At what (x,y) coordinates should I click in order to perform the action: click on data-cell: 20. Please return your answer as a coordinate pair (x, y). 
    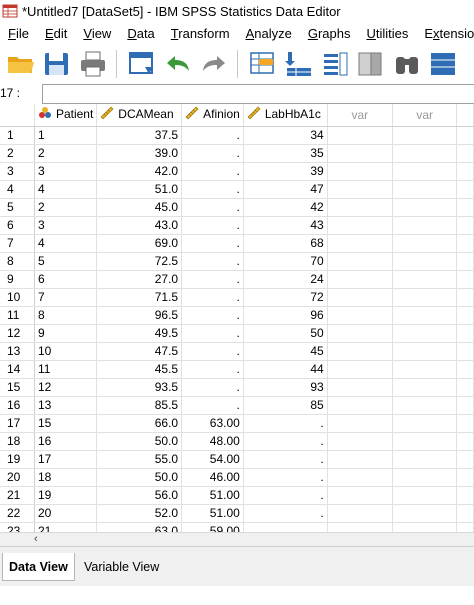
    Looking at the image, I should click on (66, 513).